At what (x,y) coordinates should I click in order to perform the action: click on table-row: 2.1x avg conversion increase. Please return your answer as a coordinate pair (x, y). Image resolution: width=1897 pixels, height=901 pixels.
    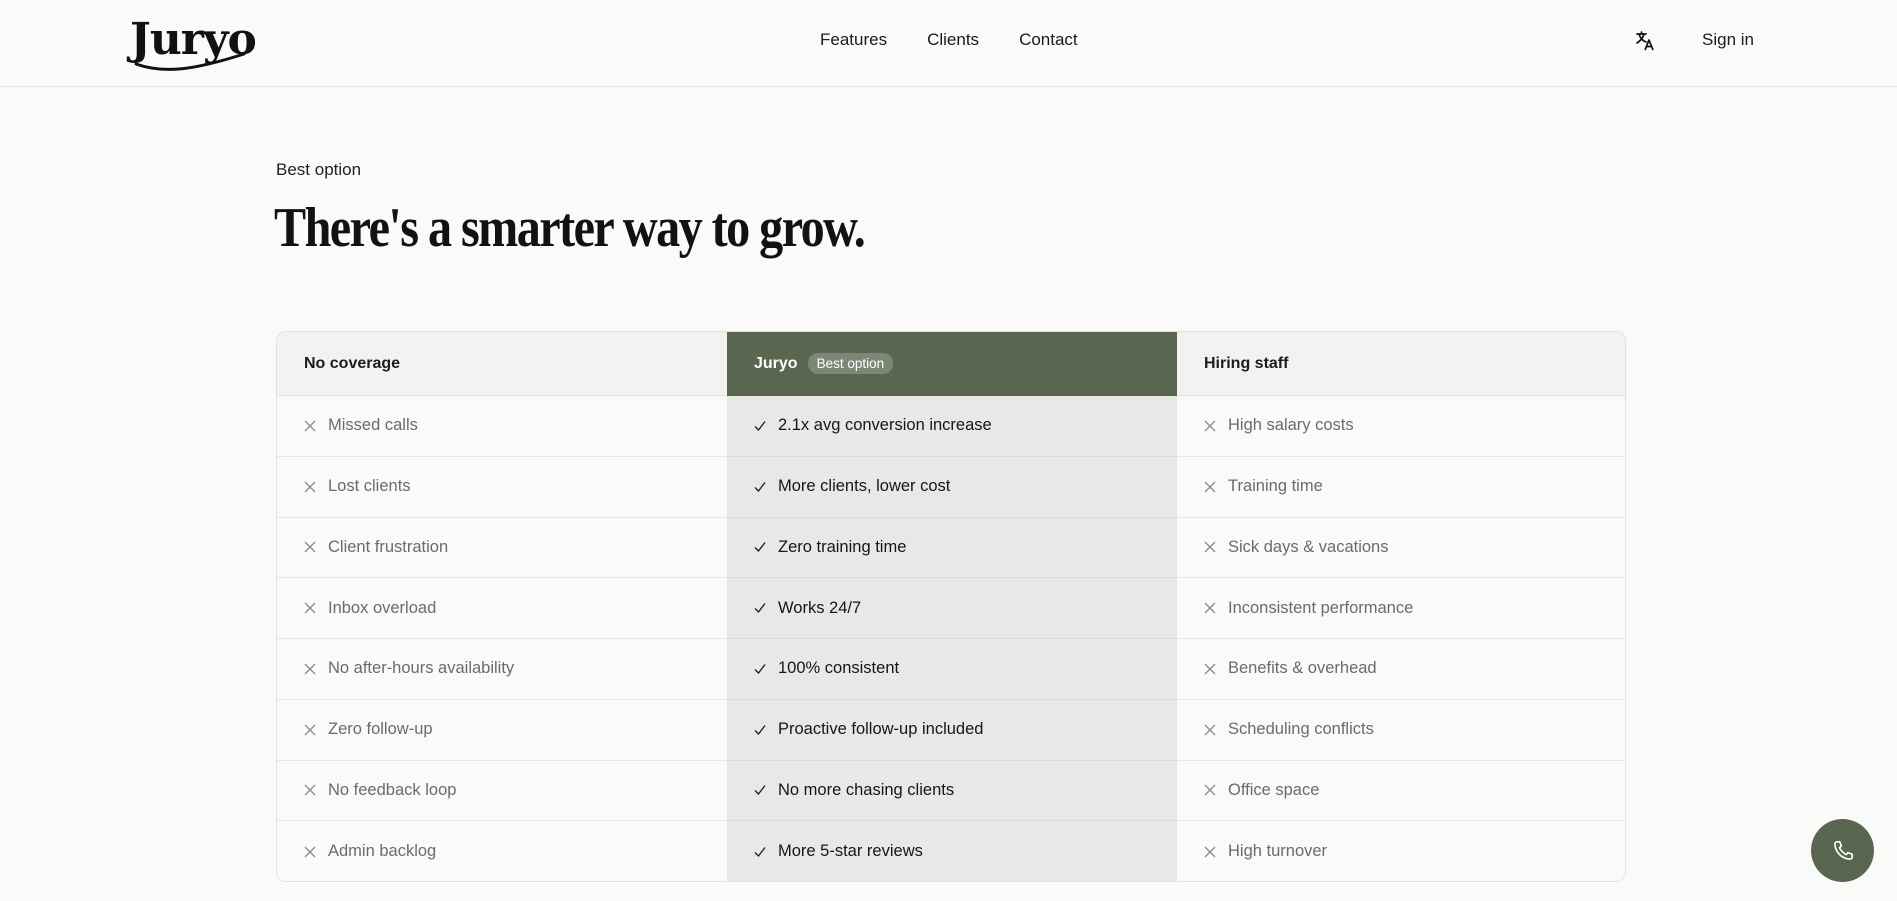
    Looking at the image, I should click on (952, 426).